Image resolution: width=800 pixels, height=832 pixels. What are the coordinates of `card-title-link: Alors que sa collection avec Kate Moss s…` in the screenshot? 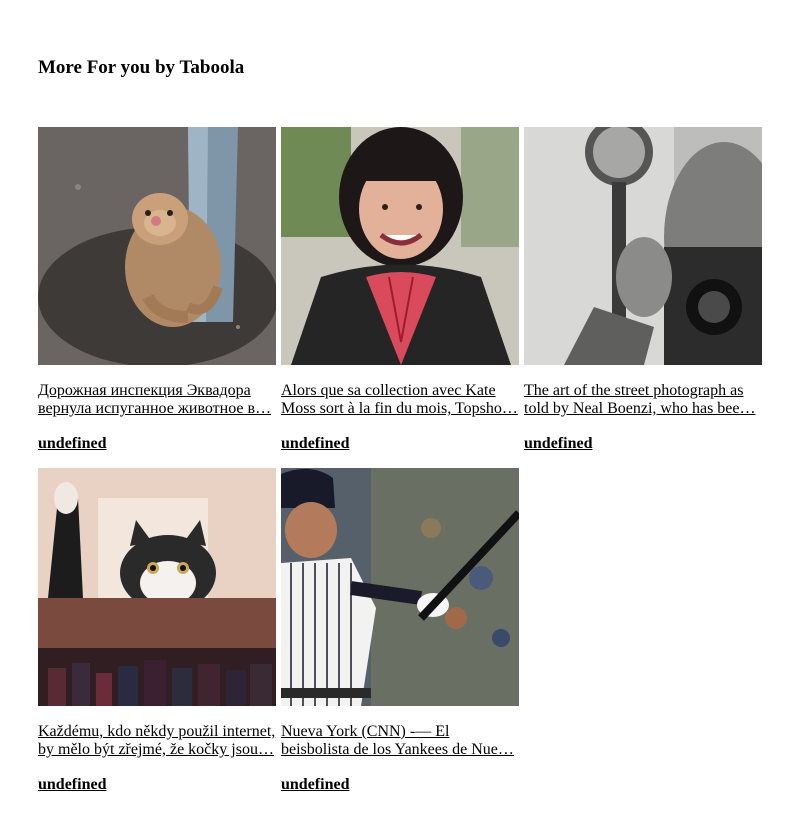 It's located at (400, 400).